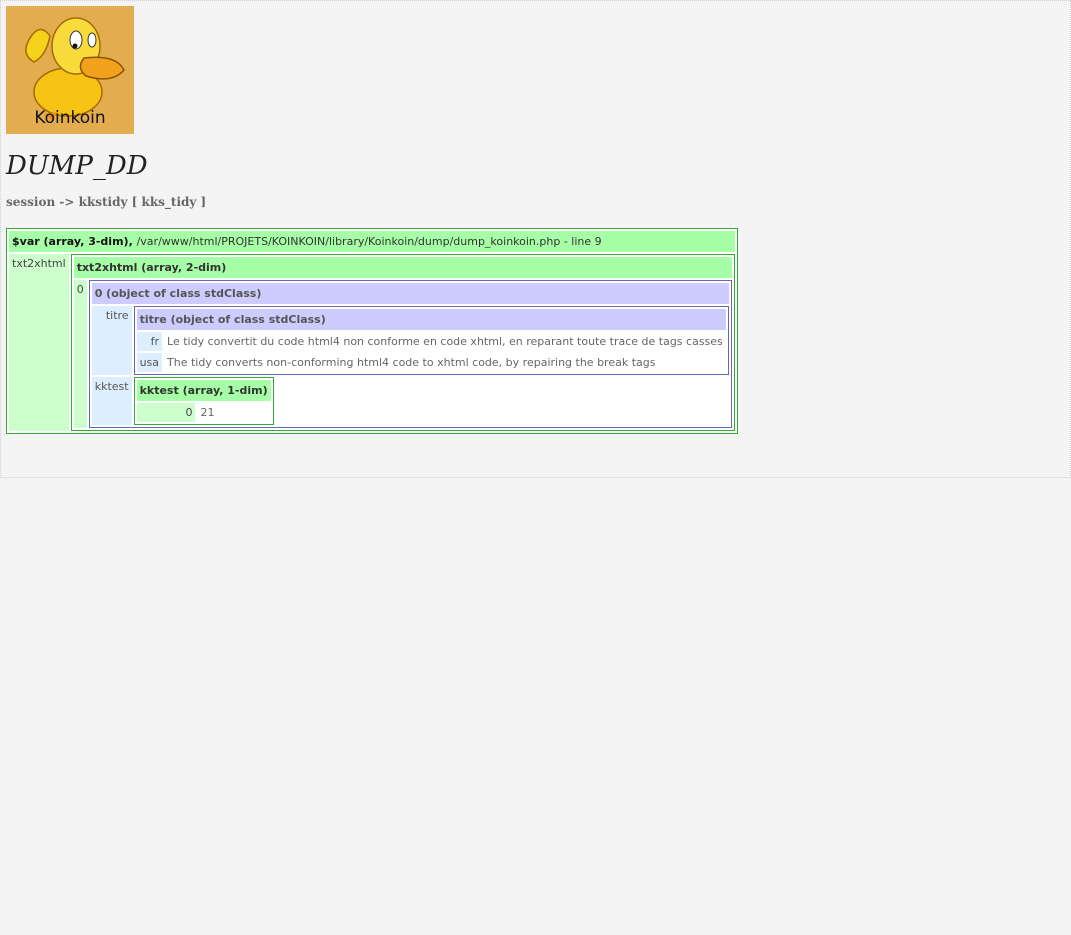 The height and width of the screenshot is (935, 1071). I want to click on dump-var-label: $var (array, 3-dim),, so click(72, 241).